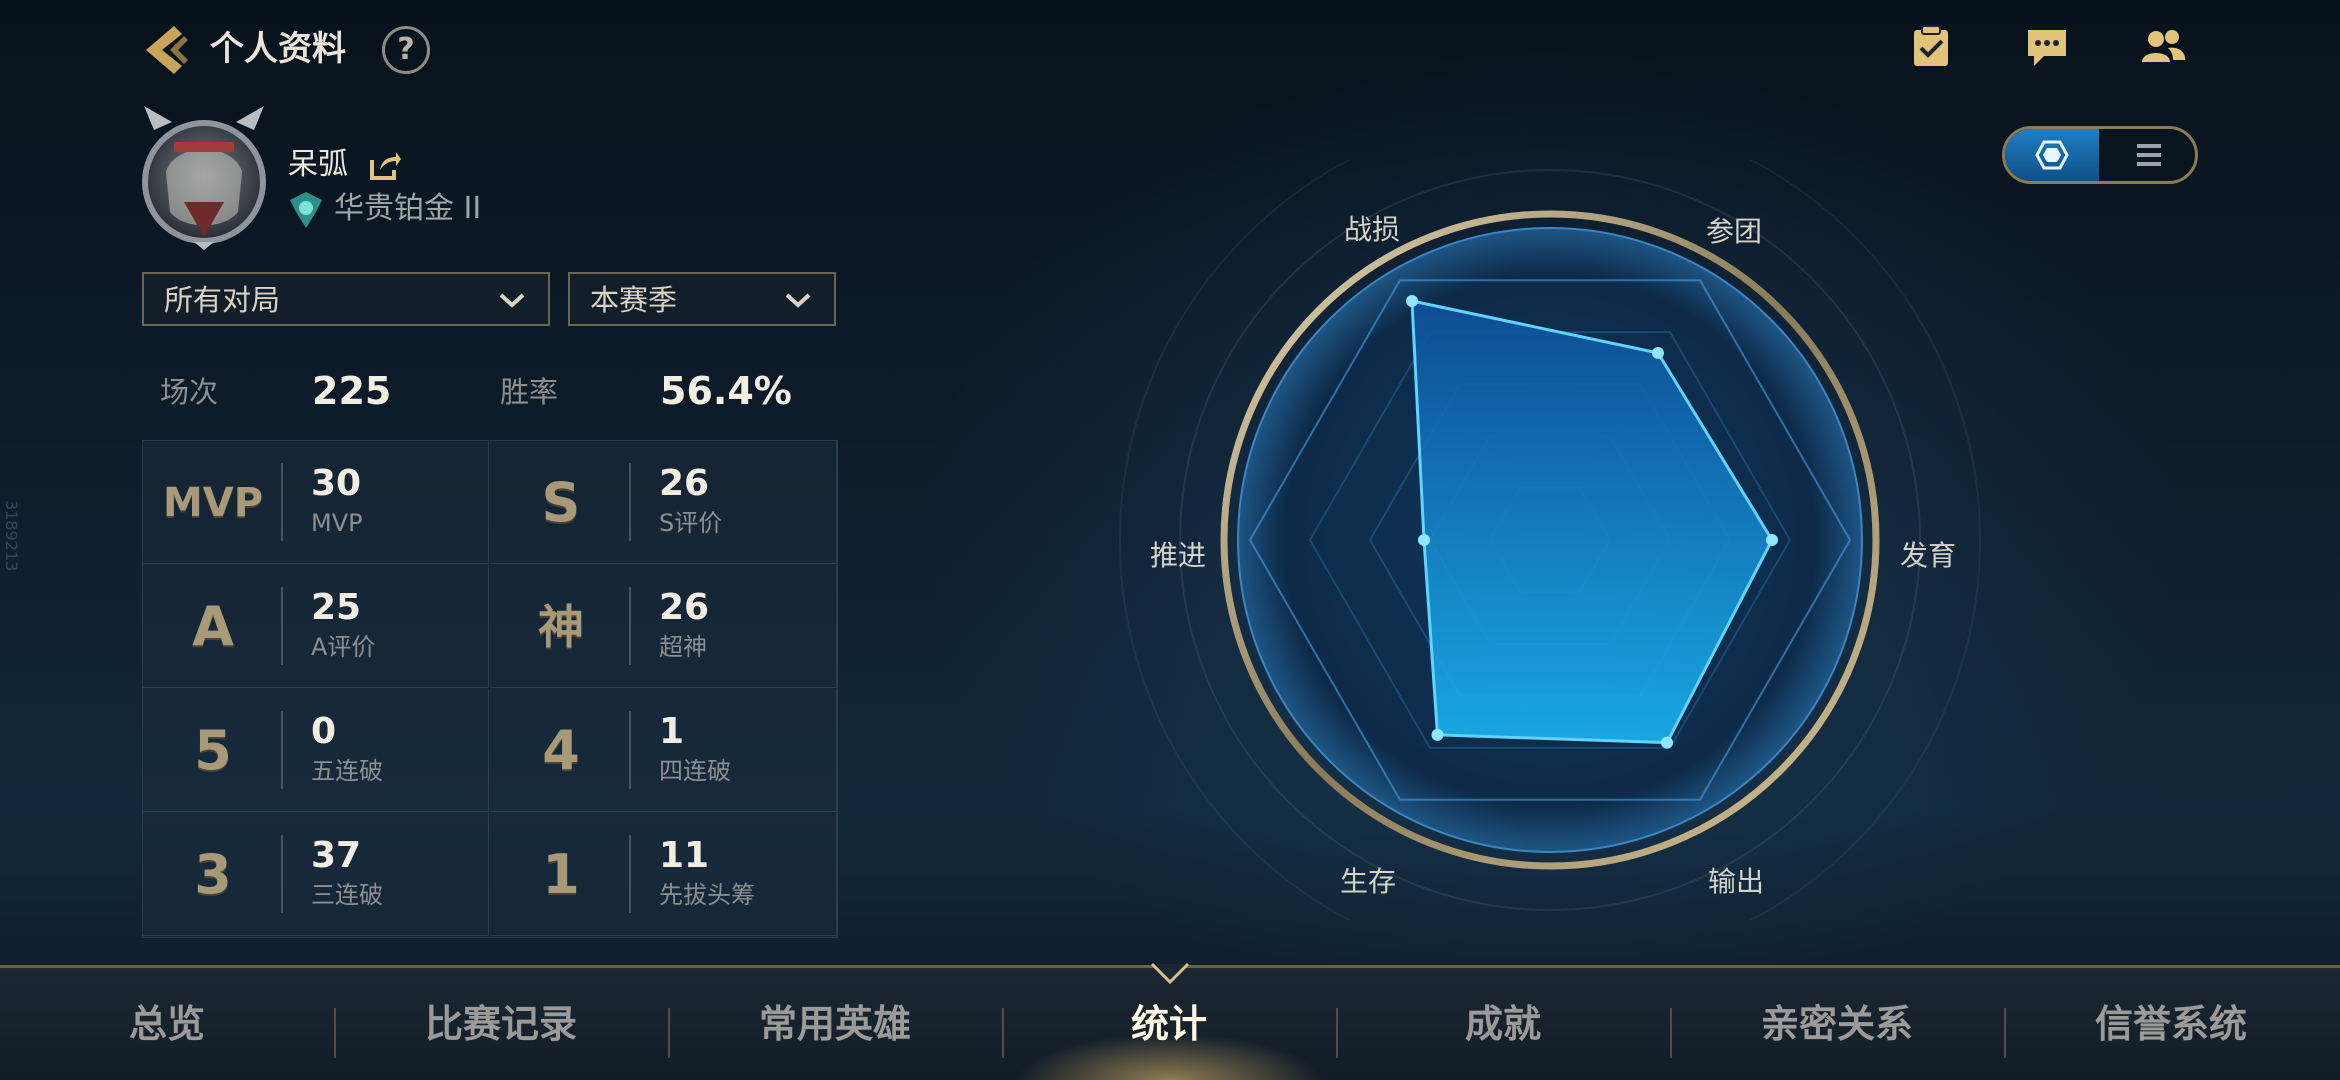 Image resolution: width=2340 pixels, height=1080 pixels. What do you see at coordinates (1837, 1024) in the screenshot?
I see `tab-intimacy: 亲密关系` at bounding box center [1837, 1024].